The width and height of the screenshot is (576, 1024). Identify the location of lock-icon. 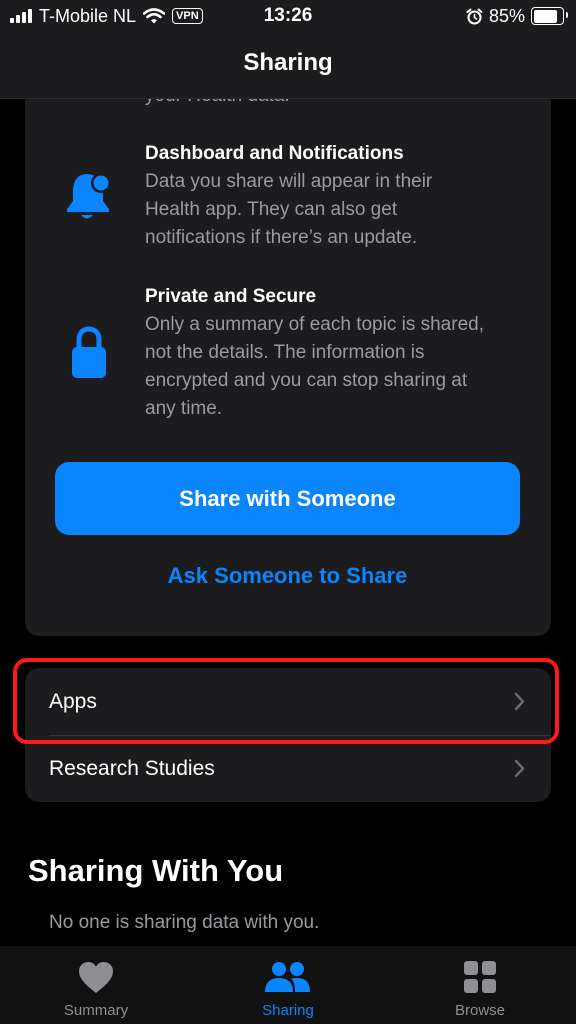
(89, 352).